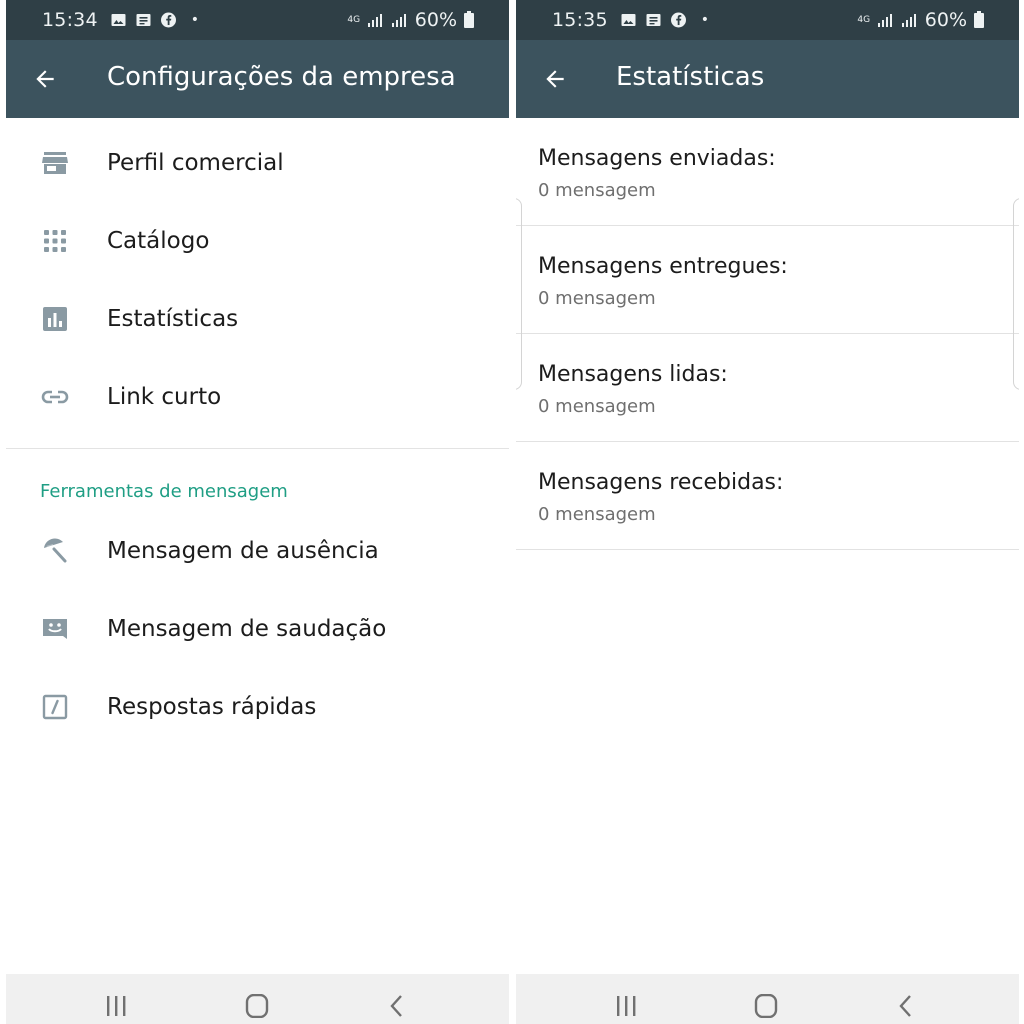 The image size is (1024, 1024). Describe the element at coordinates (657, 158) in the screenshot. I see `stat-label: Mensagens enviadas:` at that location.